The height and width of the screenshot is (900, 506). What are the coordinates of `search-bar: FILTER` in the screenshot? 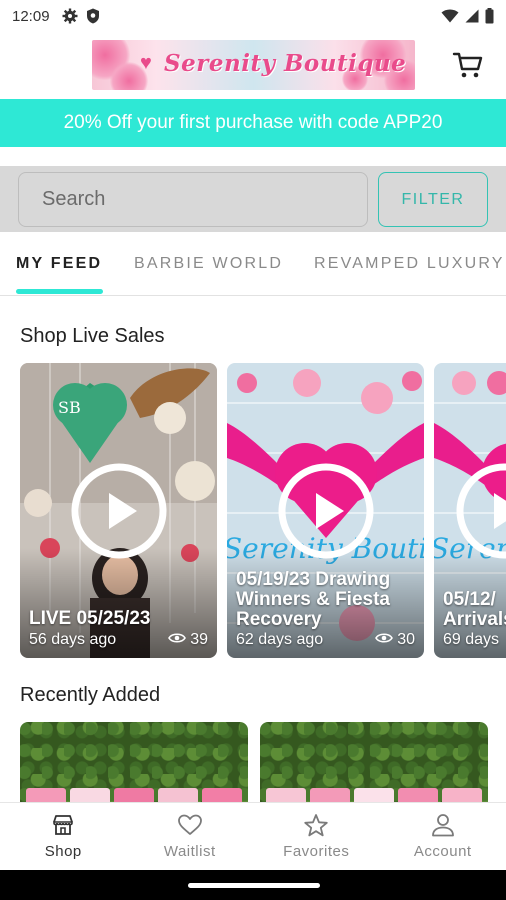 It's located at (253, 199).